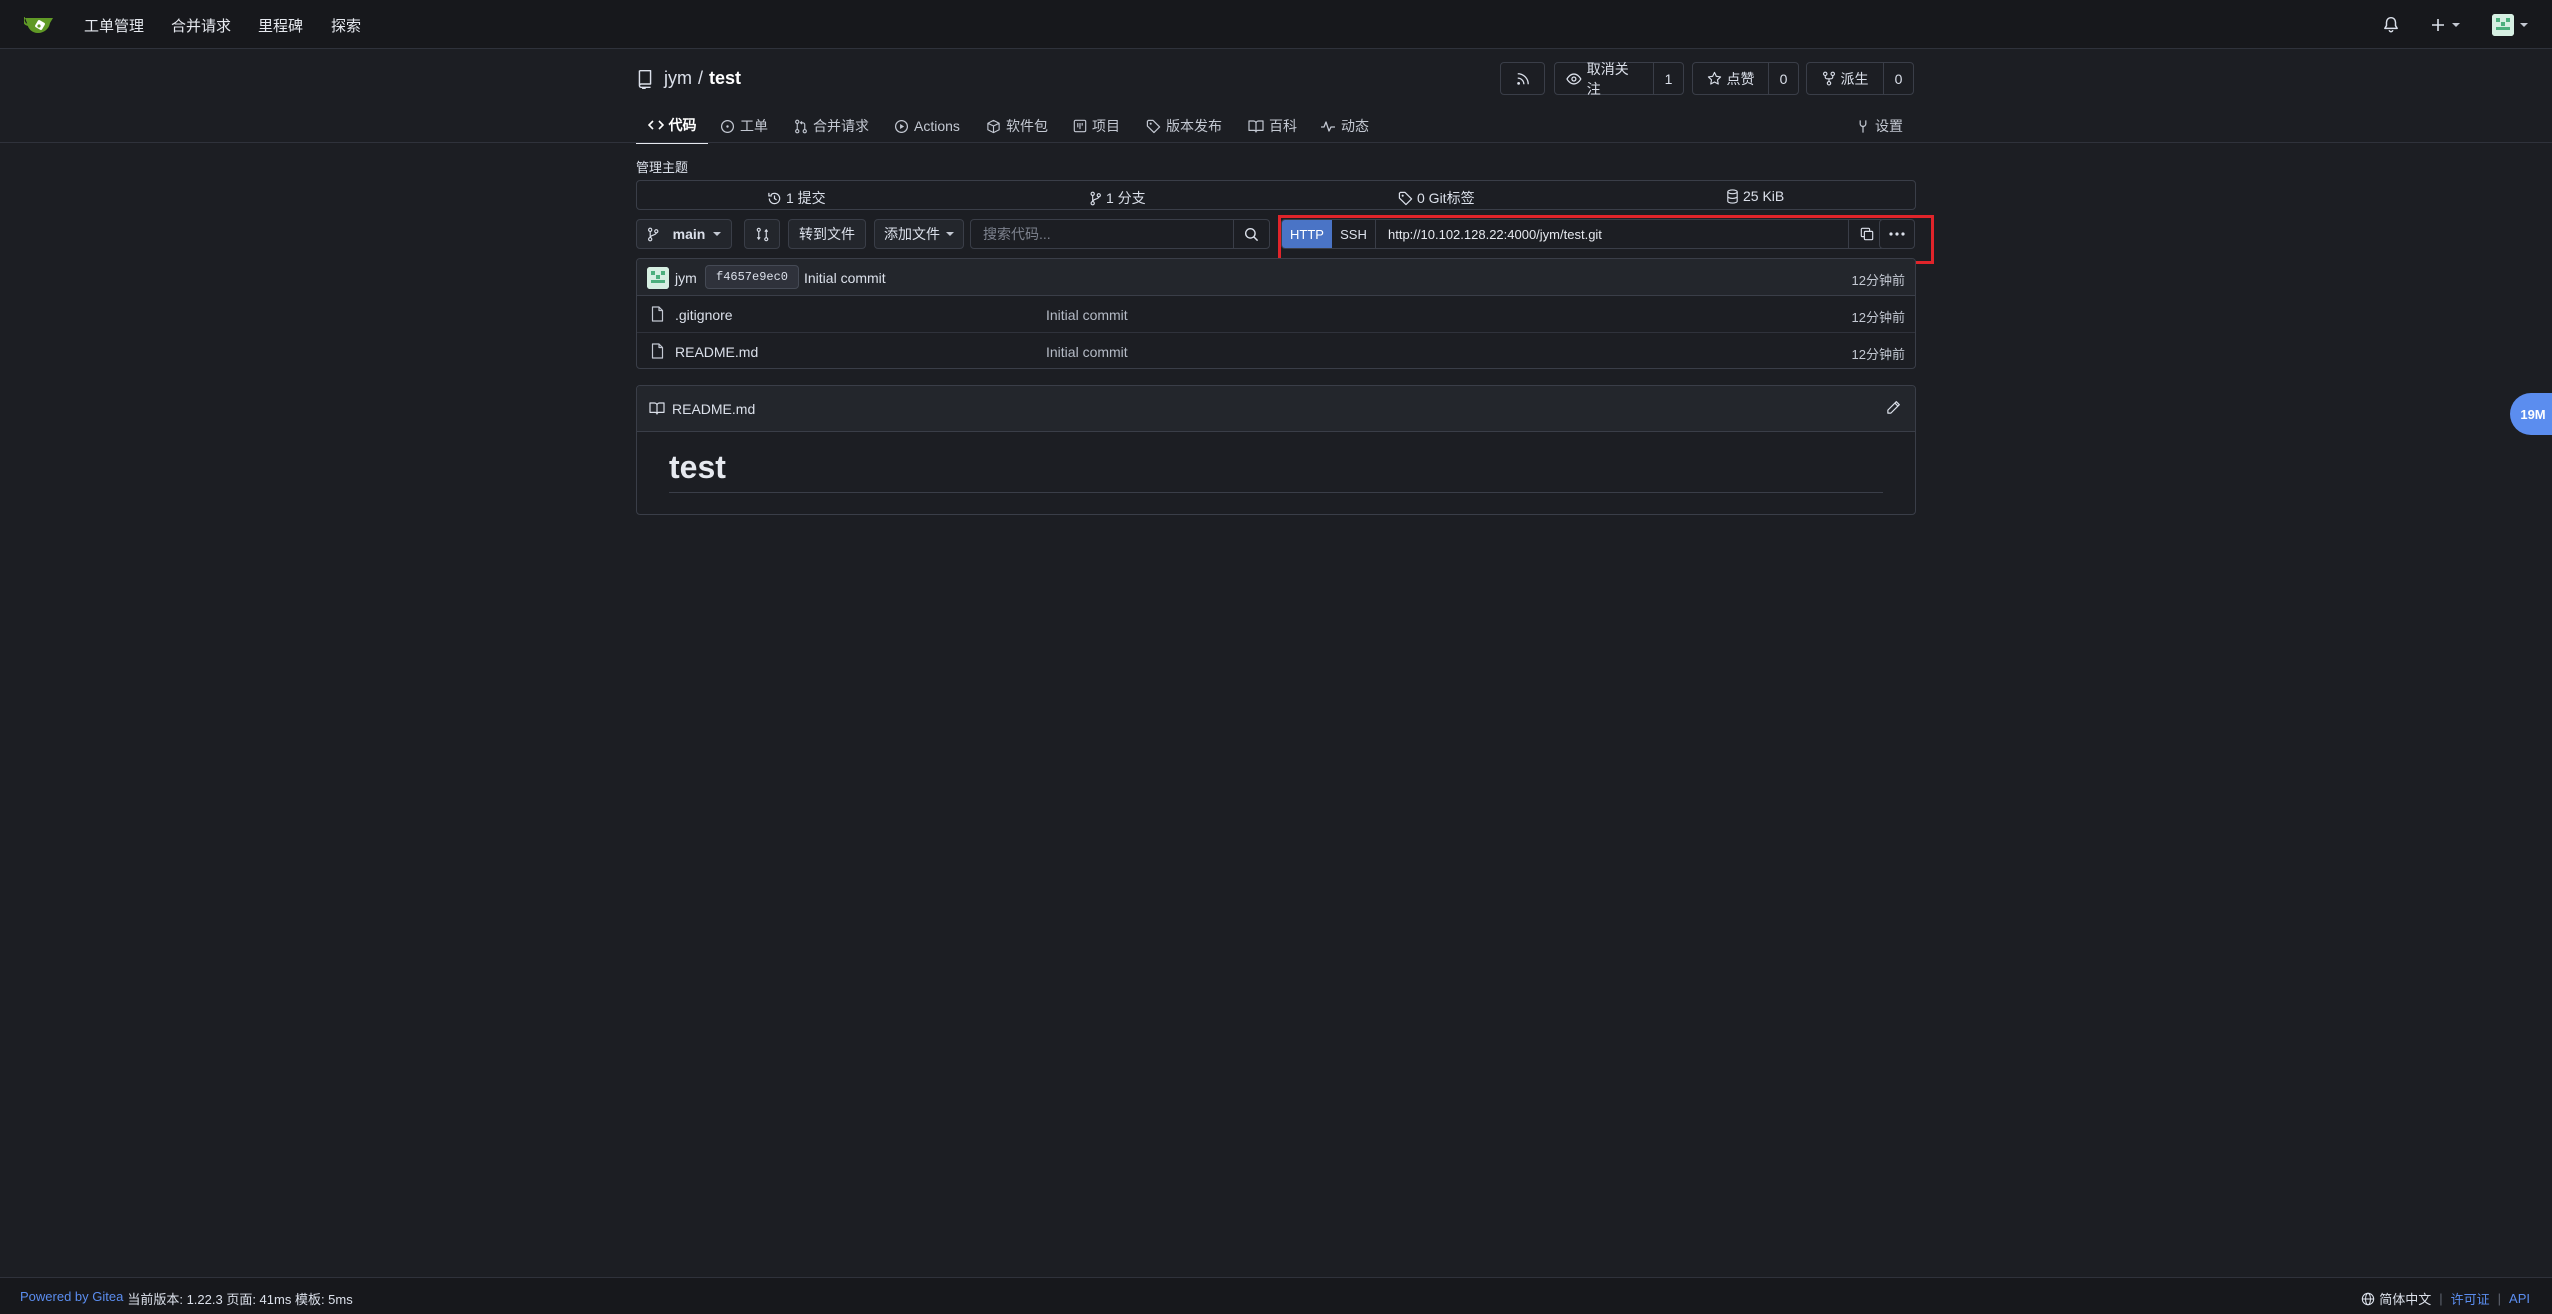  What do you see at coordinates (744, 126) in the screenshot?
I see `tab-issues: 工单` at bounding box center [744, 126].